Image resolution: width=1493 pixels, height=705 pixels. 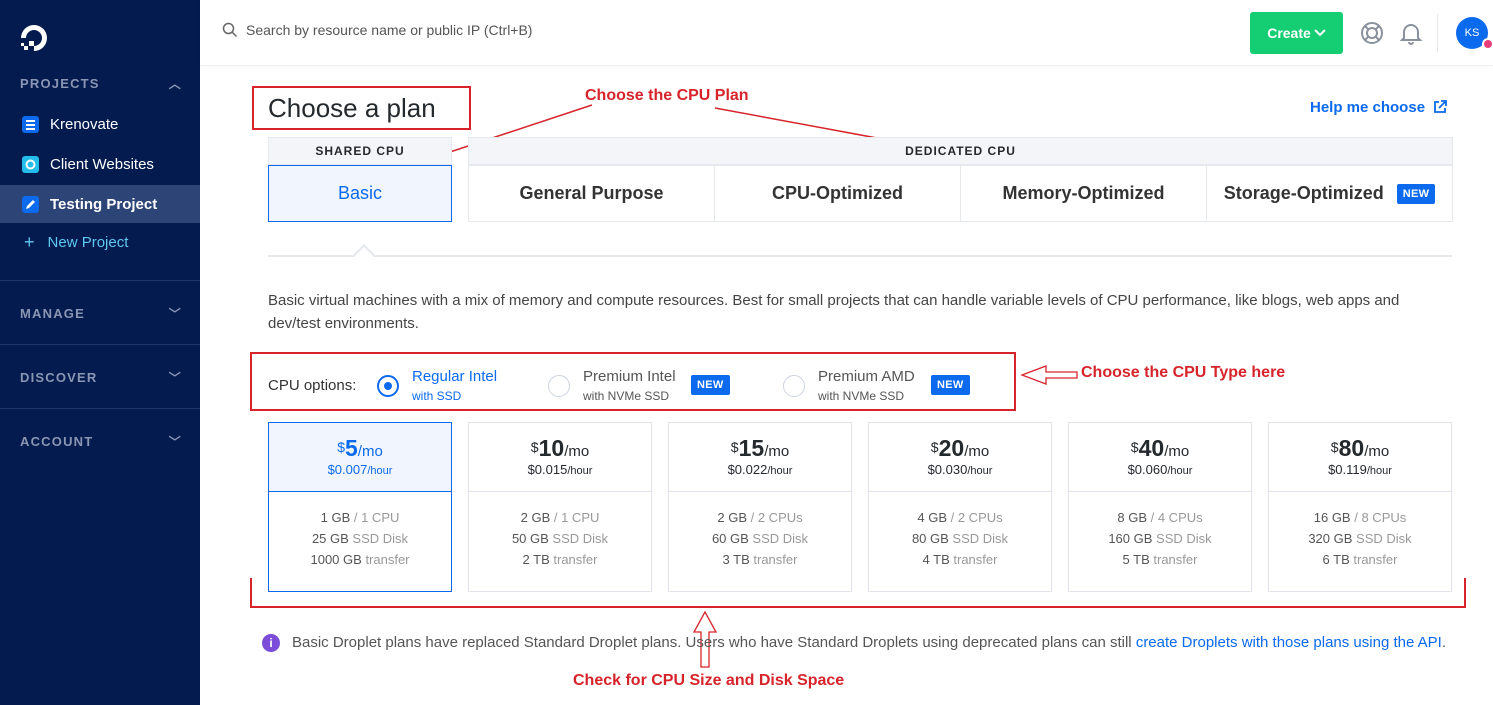 I want to click on help-me-choose-link: Help me choose, so click(x=1367, y=107).